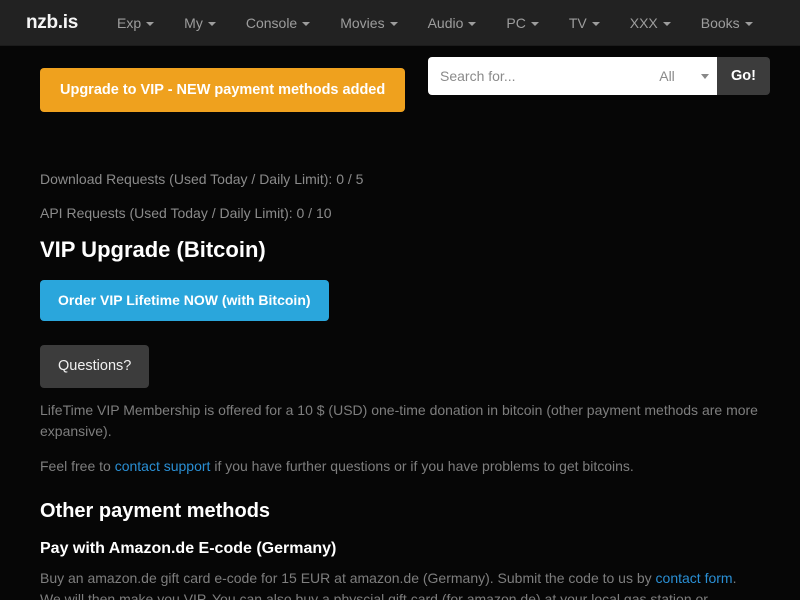 This screenshot has width=800, height=600. Describe the element at coordinates (95, 366) in the screenshot. I see `questions-button: Questions?` at that location.